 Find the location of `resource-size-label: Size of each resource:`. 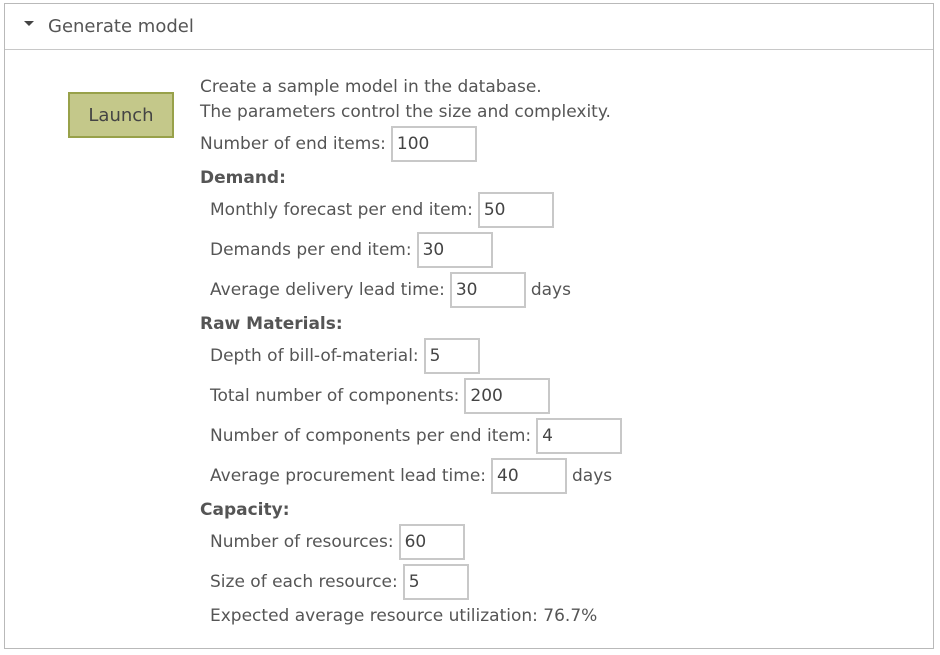

resource-size-label: Size of each resource: is located at coordinates (304, 582).